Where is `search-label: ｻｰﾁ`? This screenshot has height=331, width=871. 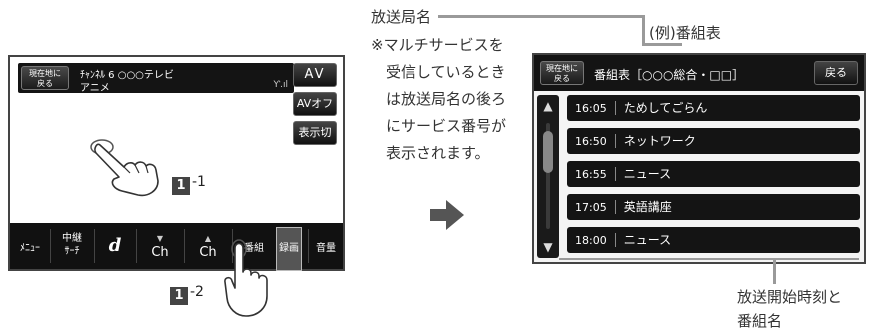
search-label: ｻｰﾁ is located at coordinates (72, 251).